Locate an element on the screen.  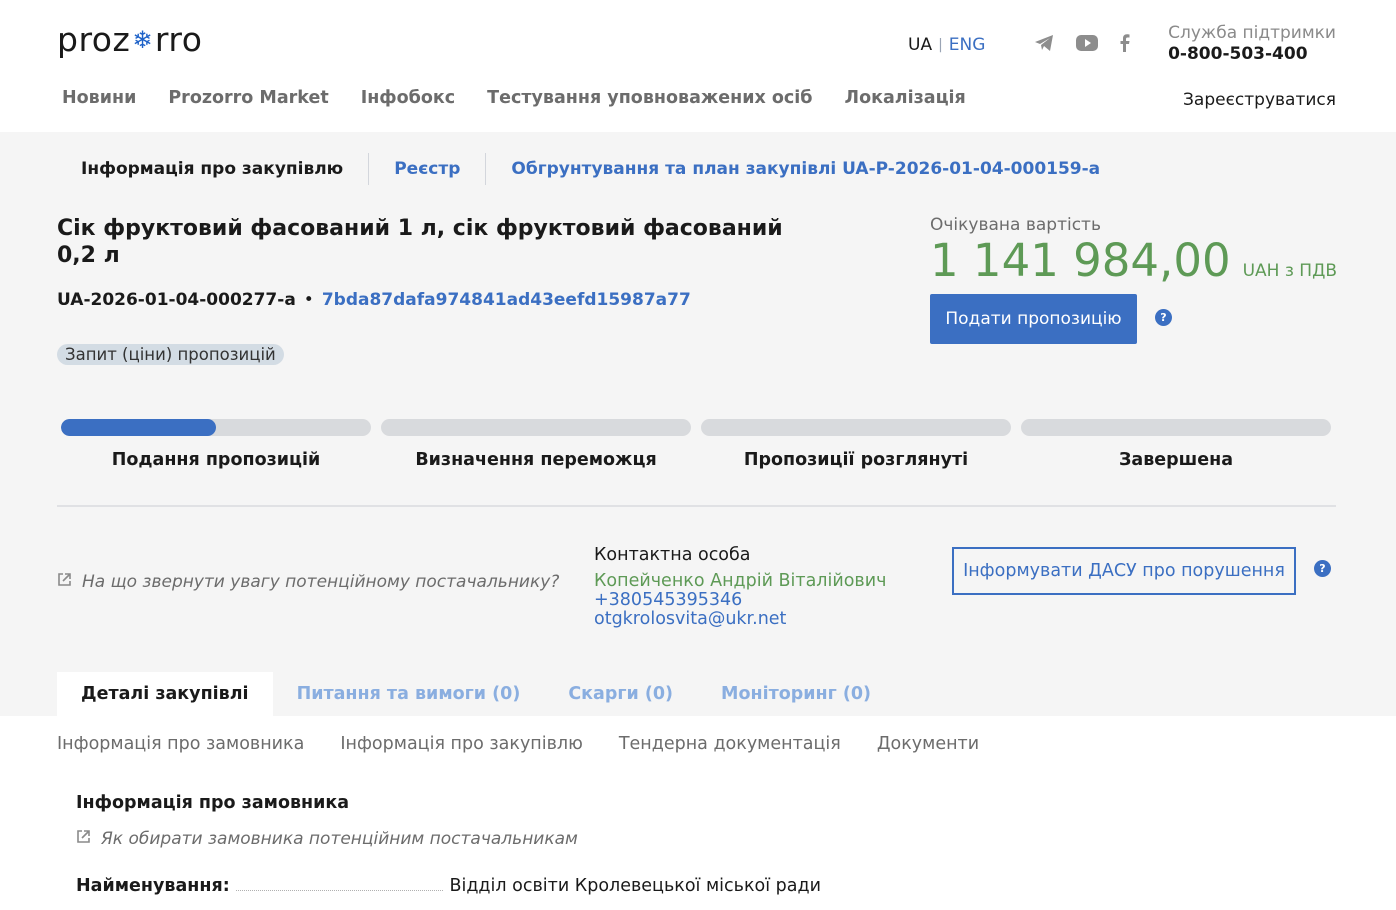
breadcrumb-tender-info: Інформація про закупівлю is located at coordinates (213, 169).